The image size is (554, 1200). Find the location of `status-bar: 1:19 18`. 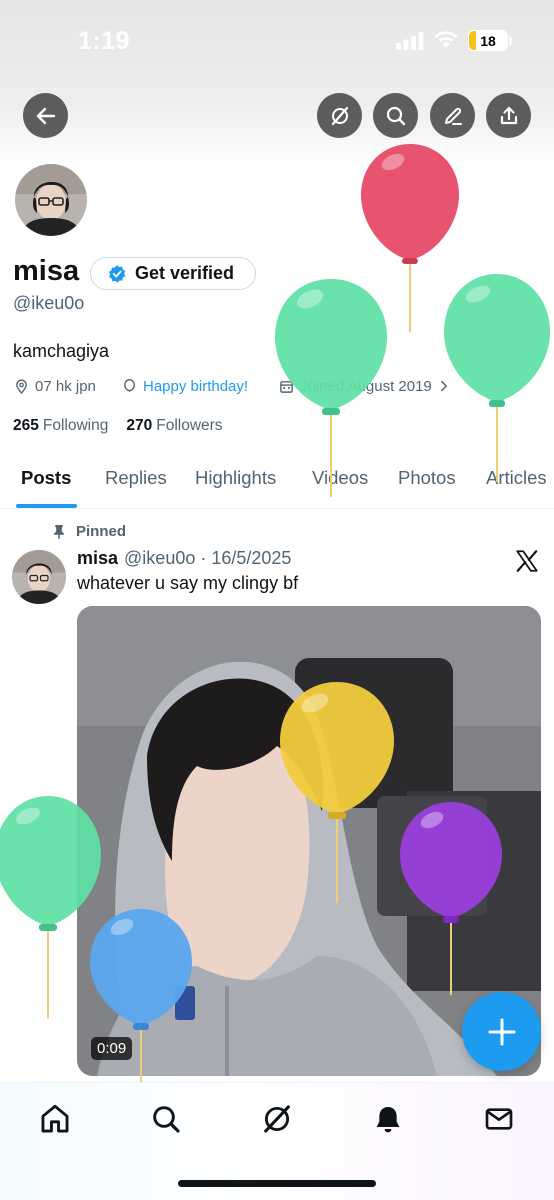

status-bar: 1:19 18 is located at coordinates (277, 40).